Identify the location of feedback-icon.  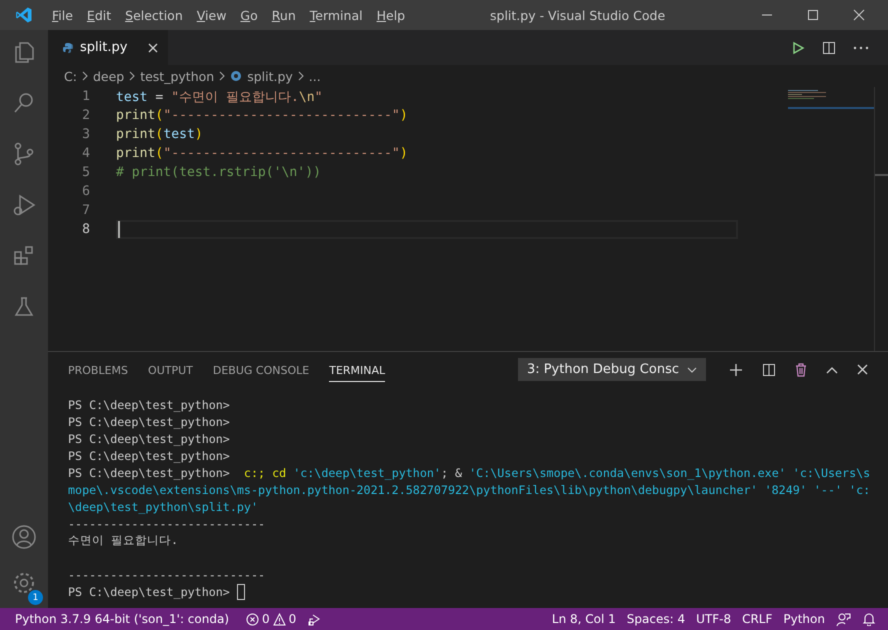
(843, 619).